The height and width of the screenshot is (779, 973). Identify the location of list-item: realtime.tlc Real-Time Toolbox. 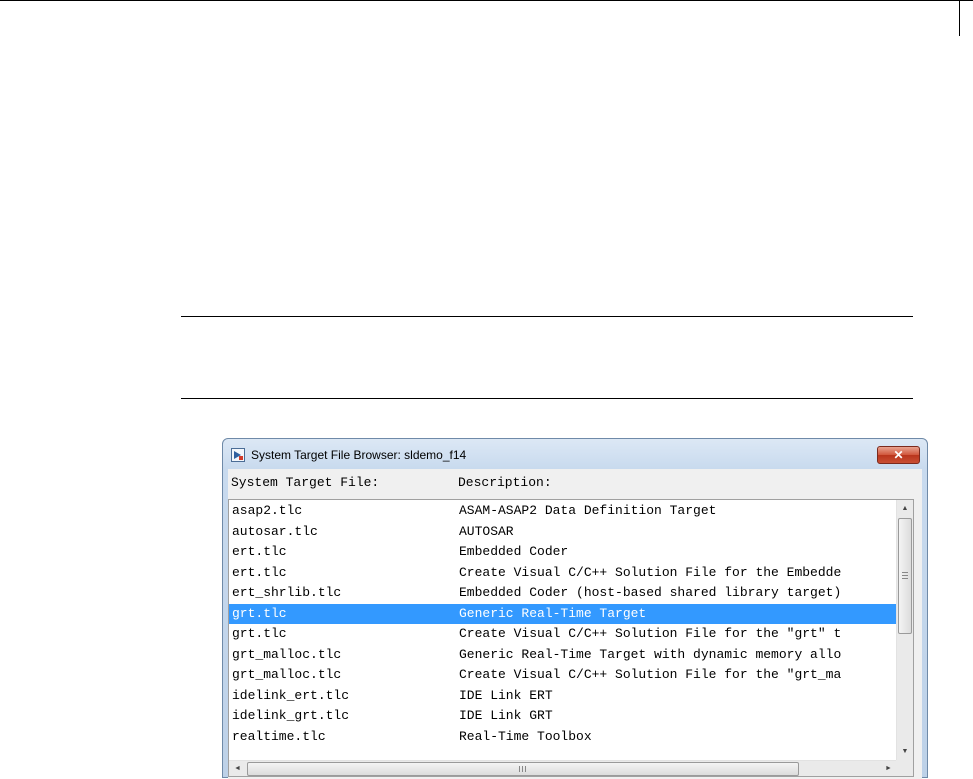
(563, 737).